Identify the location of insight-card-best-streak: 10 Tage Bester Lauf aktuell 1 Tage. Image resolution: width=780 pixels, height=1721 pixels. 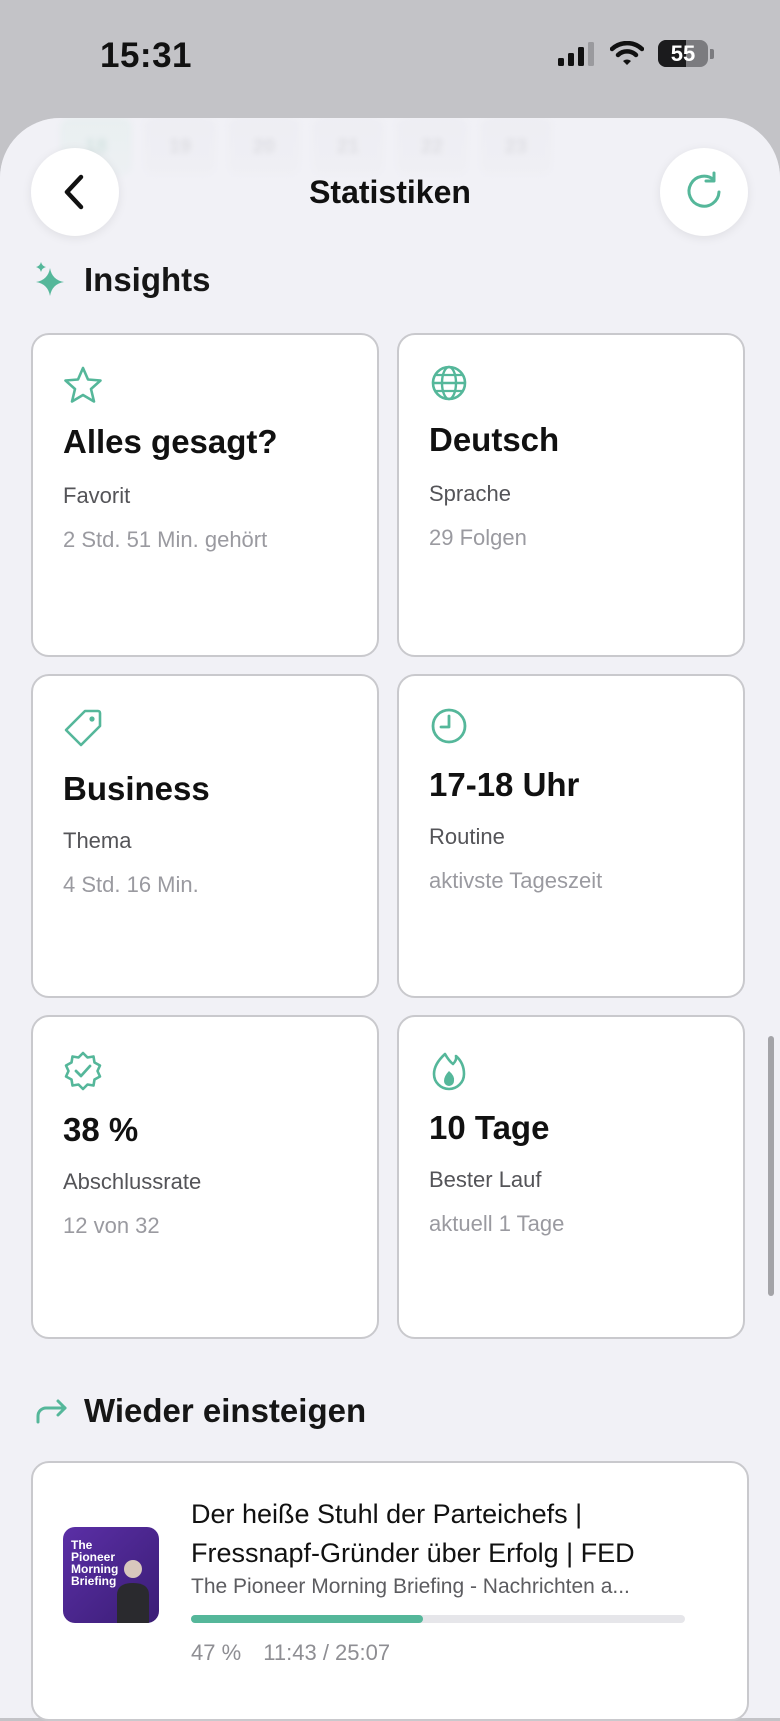
(571, 1177).